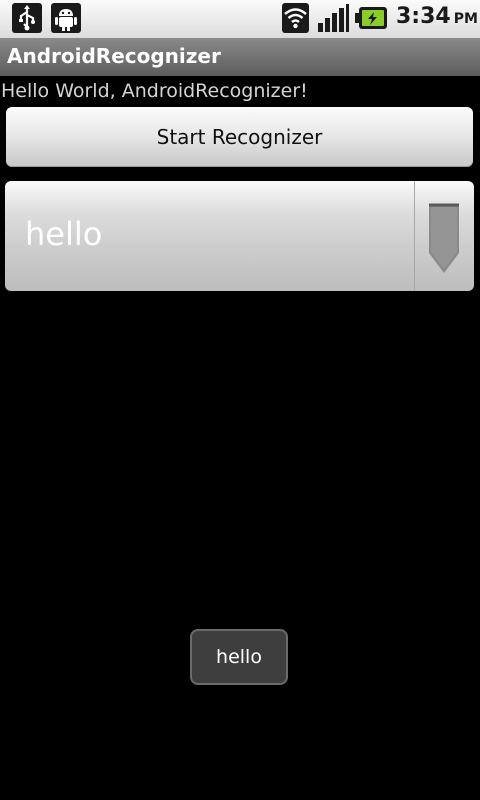  I want to click on usb-icon, so click(27, 18).